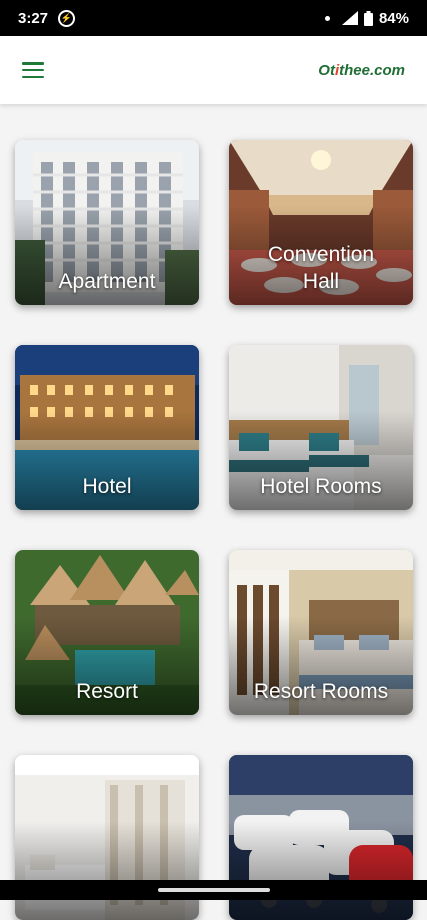  Describe the element at coordinates (107, 486) in the screenshot. I see `category-label: Hotel` at that location.